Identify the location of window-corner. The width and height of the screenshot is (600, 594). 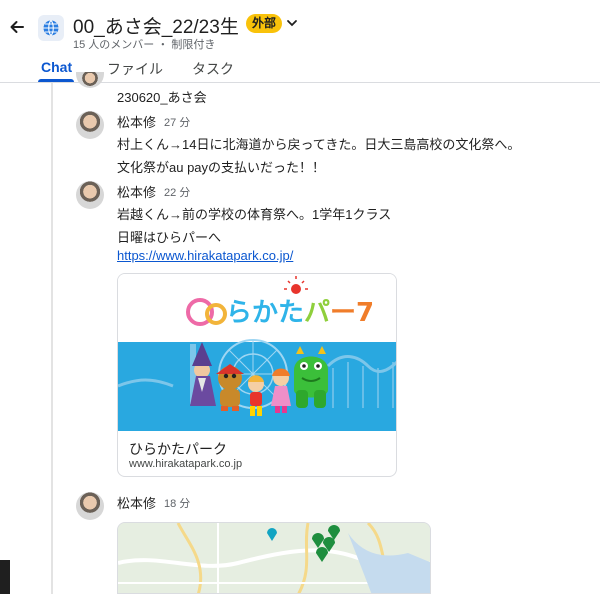
(5, 577).